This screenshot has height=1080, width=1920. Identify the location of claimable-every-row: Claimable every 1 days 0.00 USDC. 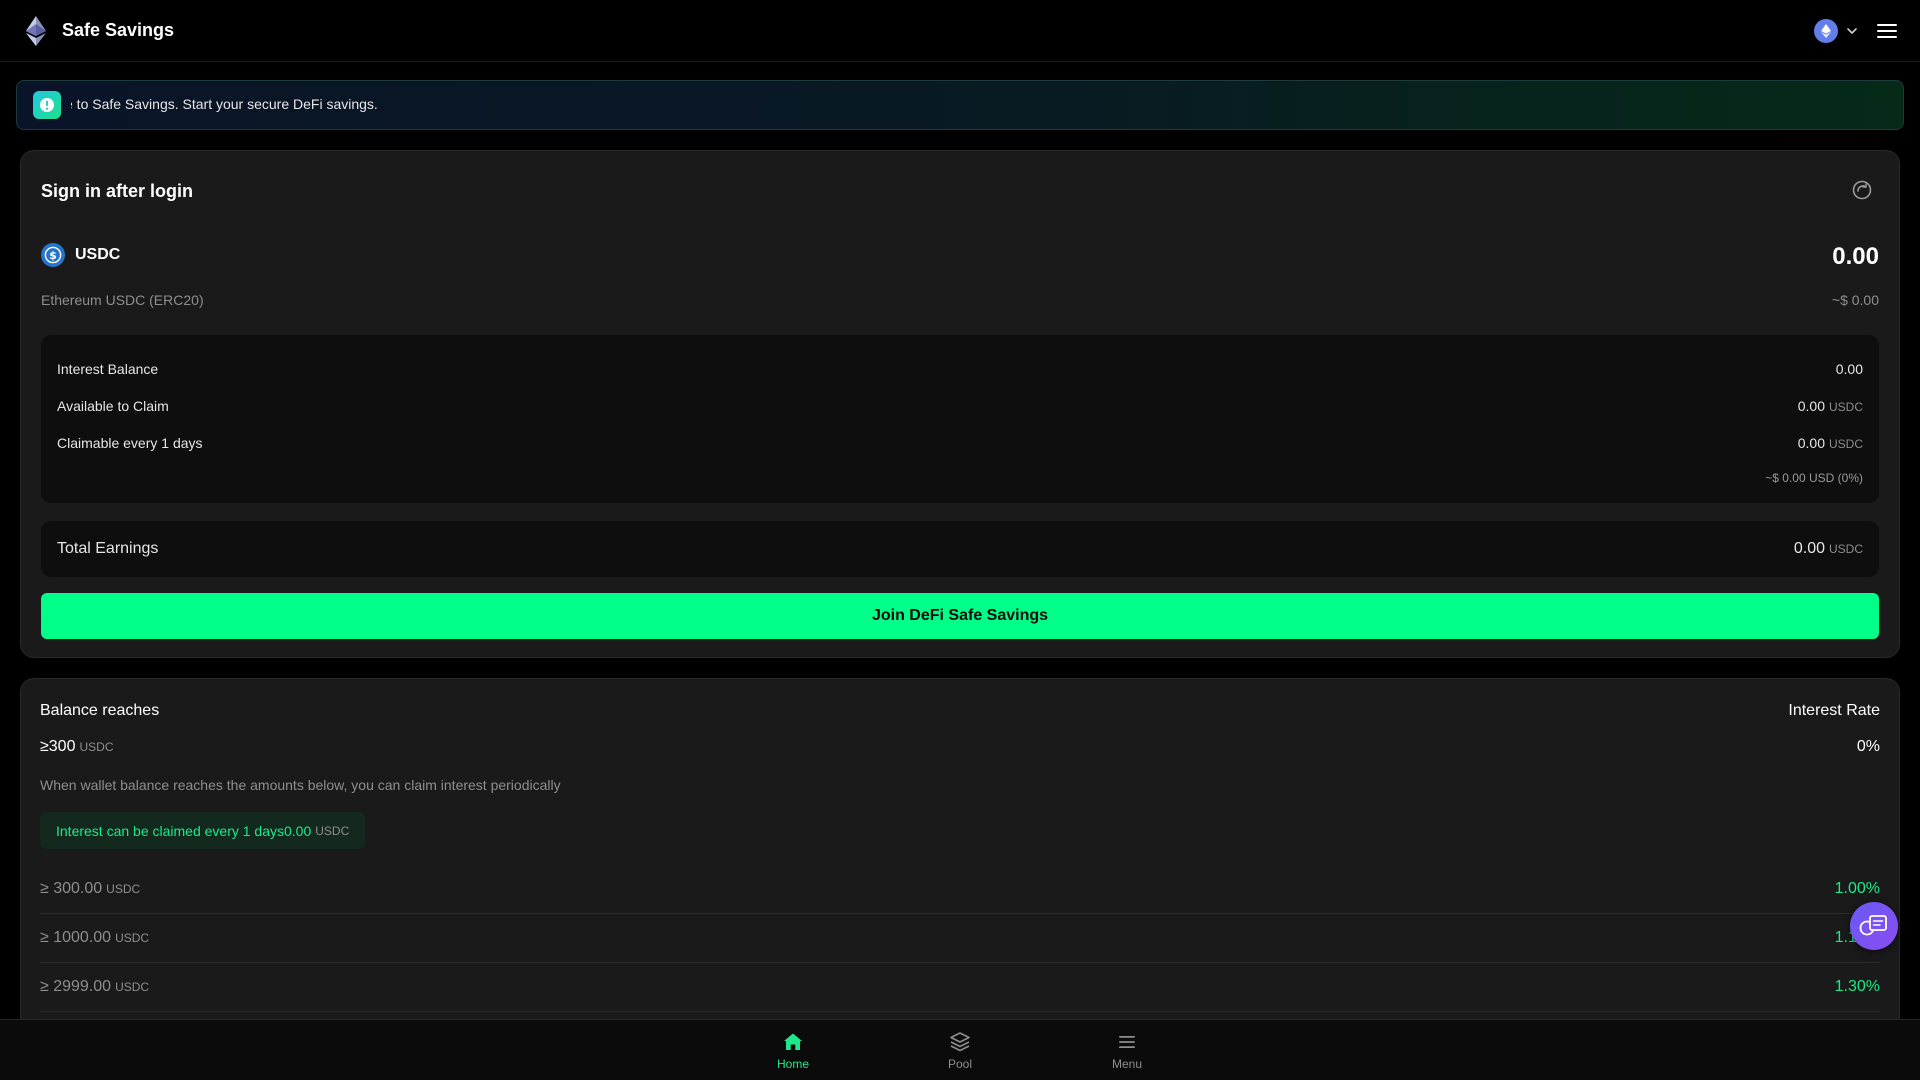
(960, 443).